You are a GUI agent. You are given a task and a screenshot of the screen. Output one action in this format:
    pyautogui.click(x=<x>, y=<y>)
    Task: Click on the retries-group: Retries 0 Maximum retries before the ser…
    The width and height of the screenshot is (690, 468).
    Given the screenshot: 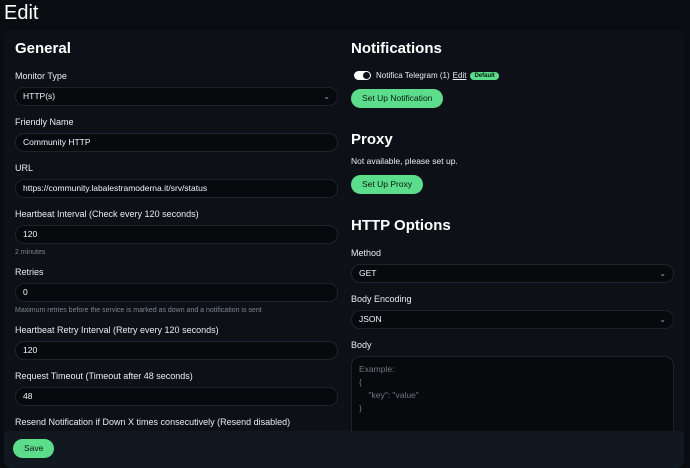 What is the action you would take?
    pyautogui.click(x=176, y=290)
    